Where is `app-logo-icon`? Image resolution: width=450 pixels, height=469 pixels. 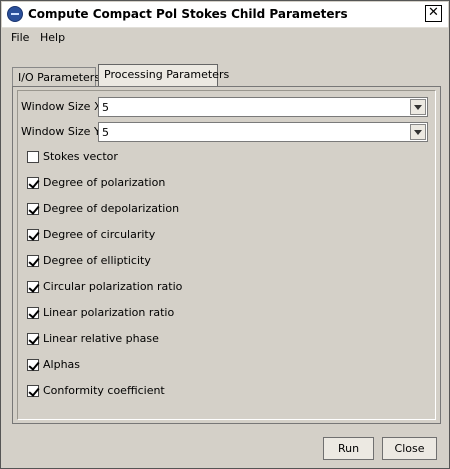 app-logo-icon is located at coordinates (15, 14).